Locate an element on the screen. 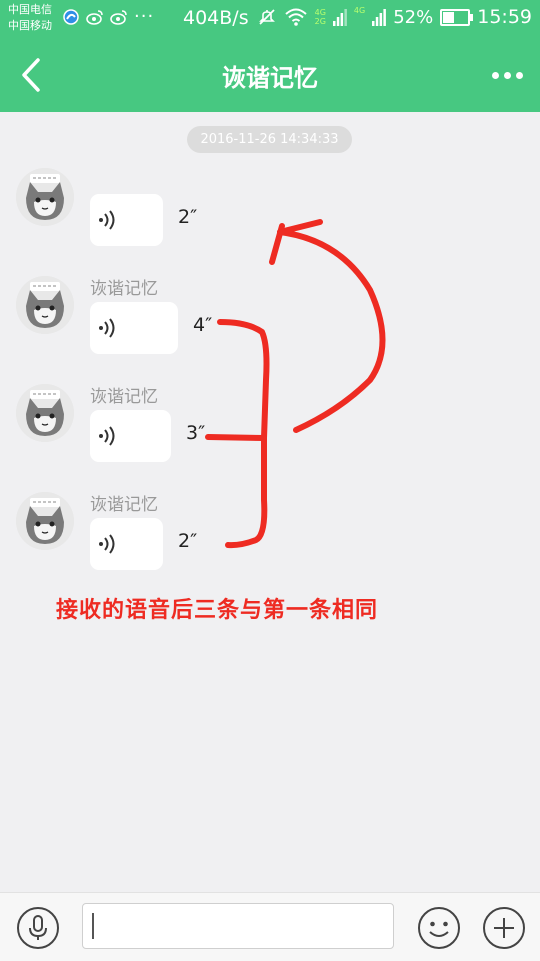  mute-icon is located at coordinates (266, 17).